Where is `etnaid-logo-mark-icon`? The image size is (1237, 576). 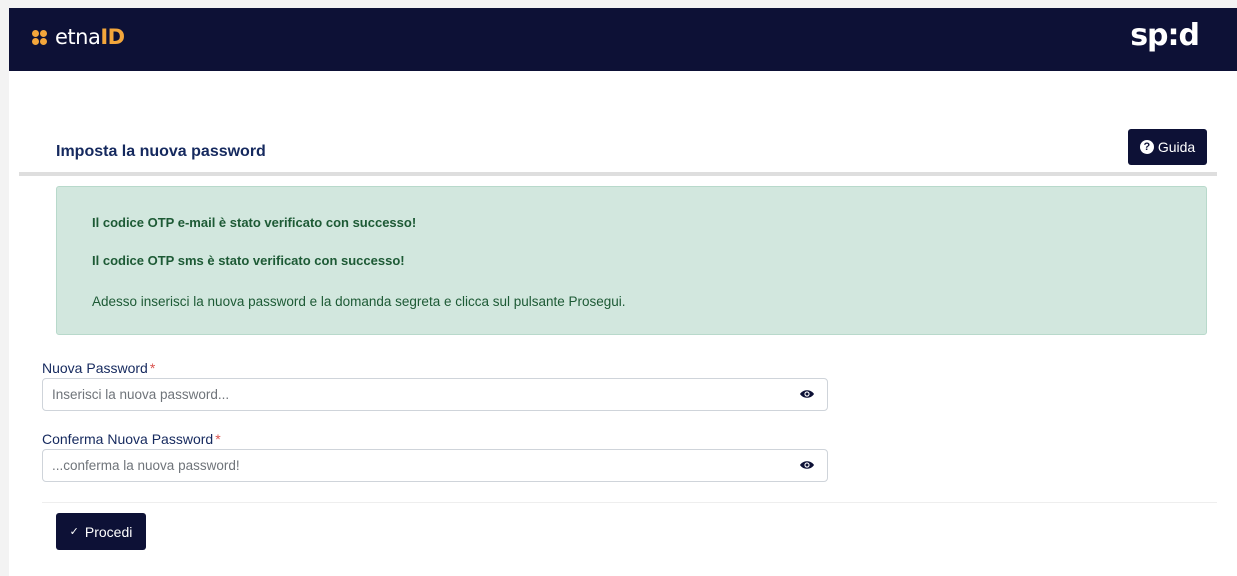 etnaid-logo-mark-icon is located at coordinates (42, 37).